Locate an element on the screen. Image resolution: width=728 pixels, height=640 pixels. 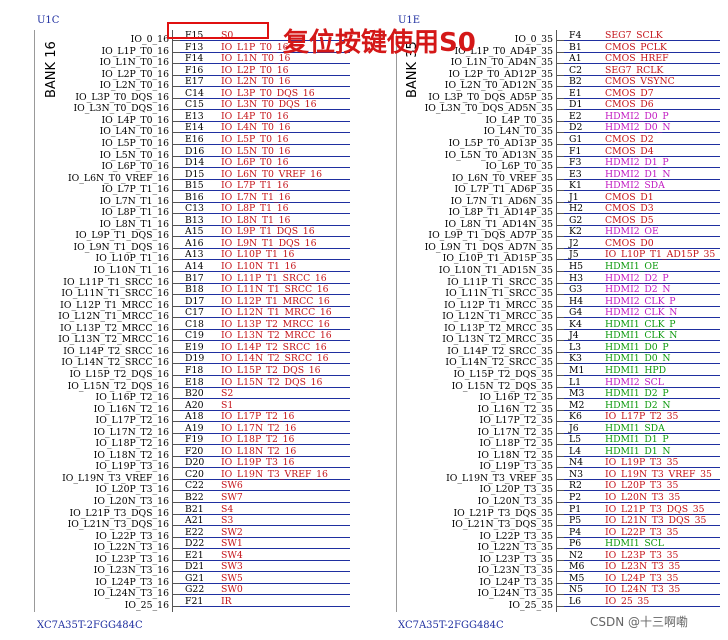
pin-name: IO_L16P_T2_16 is located at coordinates (132, 398).